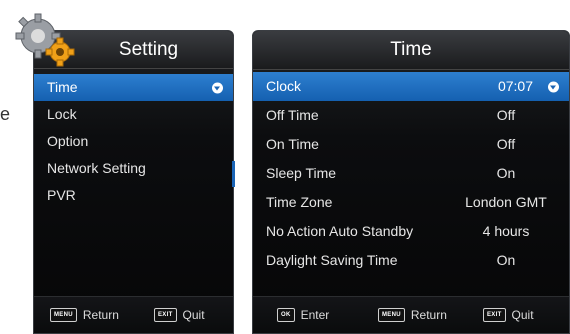 The height and width of the screenshot is (334, 570). I want to click on row-off-time: Off Time Off, so click(411, 115).